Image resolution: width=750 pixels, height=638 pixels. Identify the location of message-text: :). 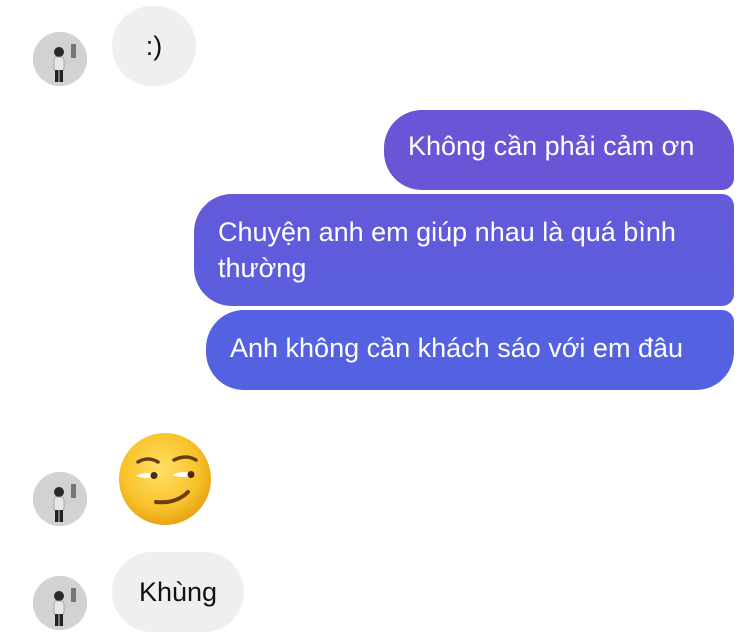
(154, 46).